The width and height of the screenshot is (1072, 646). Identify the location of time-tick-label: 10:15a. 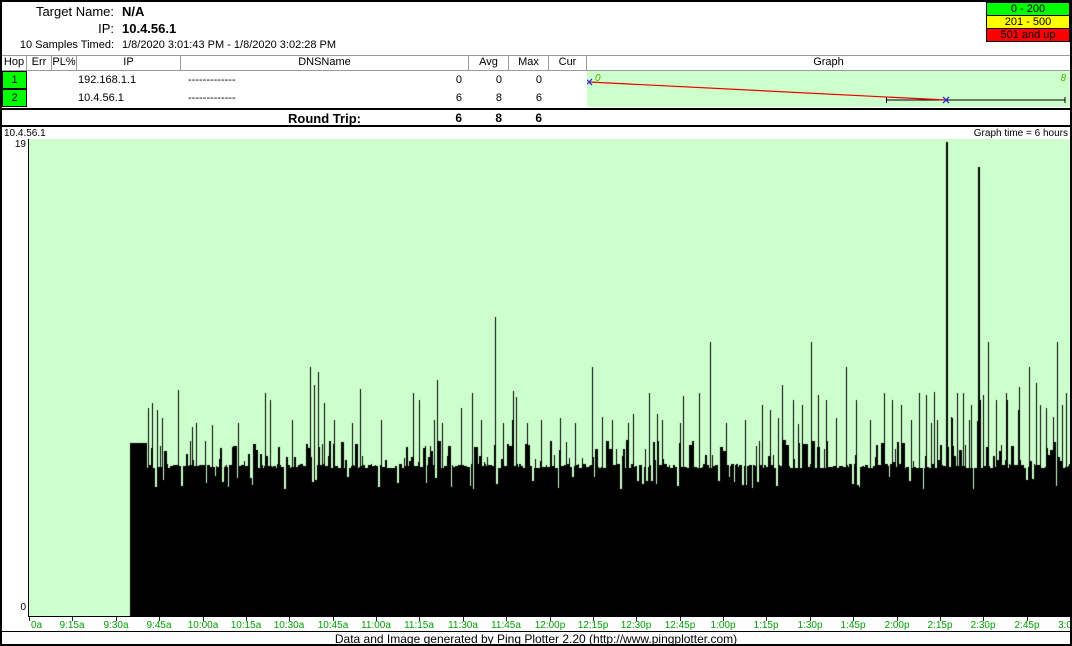
(246, 625).